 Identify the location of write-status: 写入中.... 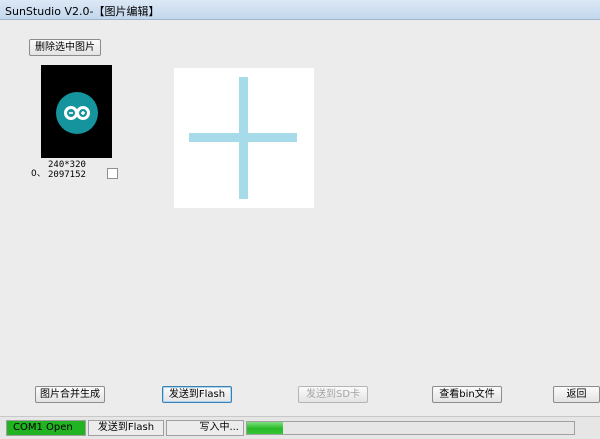
(205, 428).